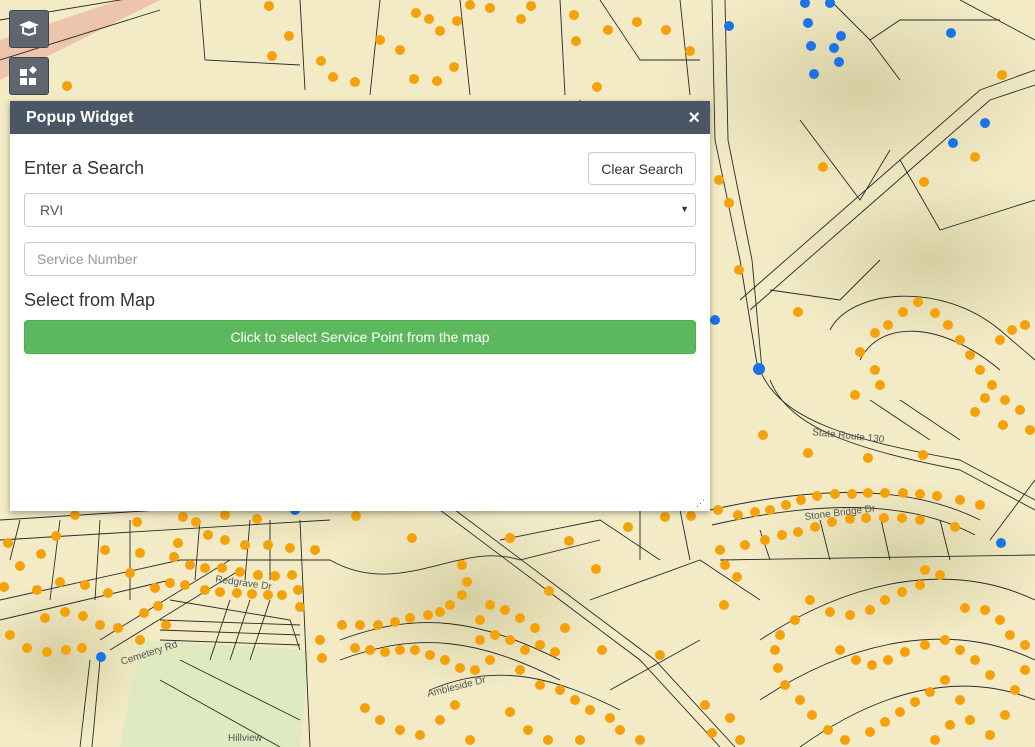 This screenshot has height=747, width=1035. What do you see at coordinates (90, 300) in the screenshot?
I see `select-from-map-heading: Select from Map` at bounding box center [90, 300].